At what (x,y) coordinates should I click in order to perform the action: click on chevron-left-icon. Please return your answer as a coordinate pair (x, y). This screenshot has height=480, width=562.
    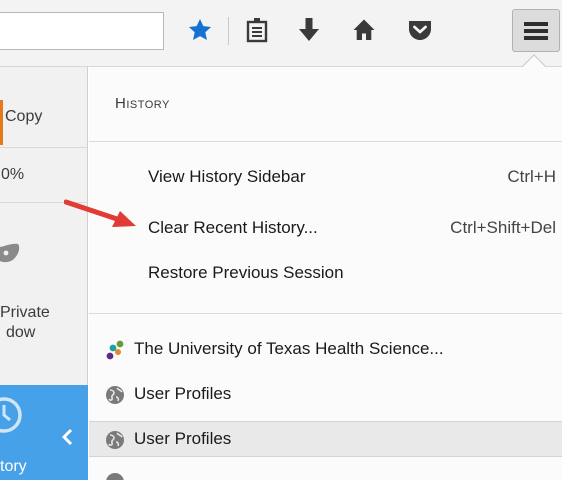
    Looking at the image, I should click on (67, 437).